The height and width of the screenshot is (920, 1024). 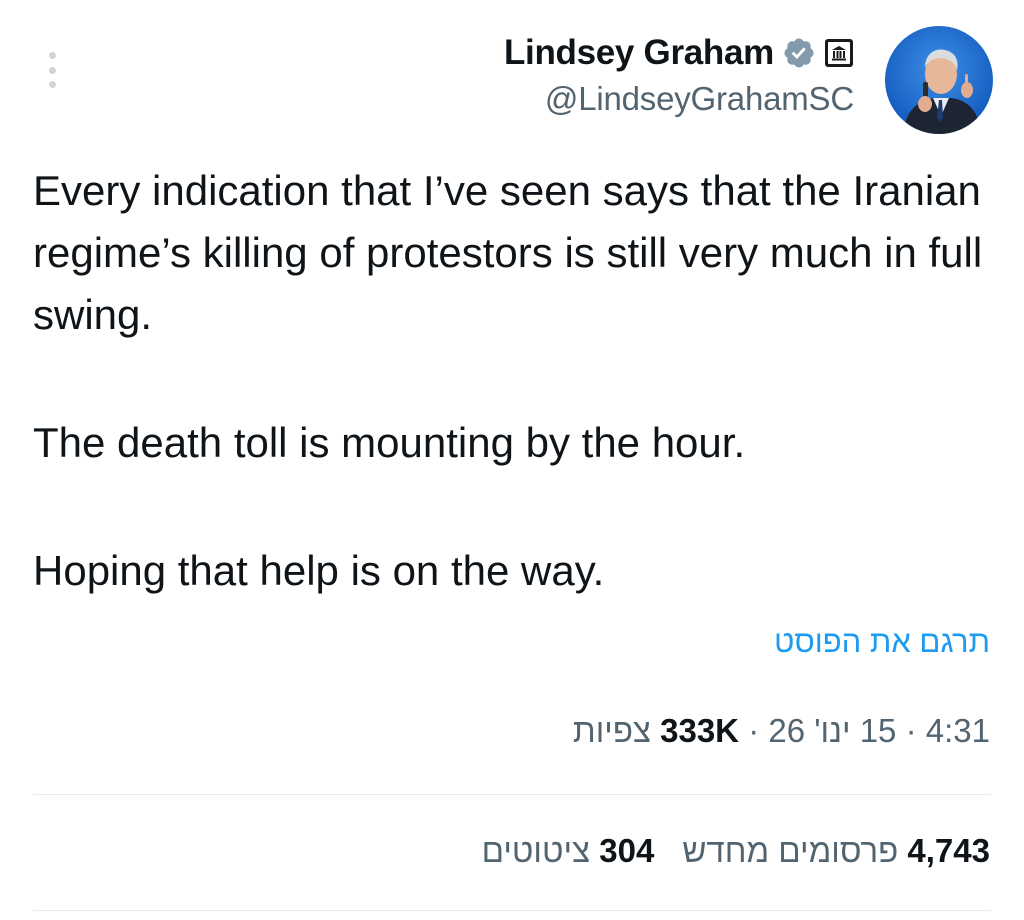 I want to click on author-handle: @LindseyGrahamSC, so click(x=679, y=99).